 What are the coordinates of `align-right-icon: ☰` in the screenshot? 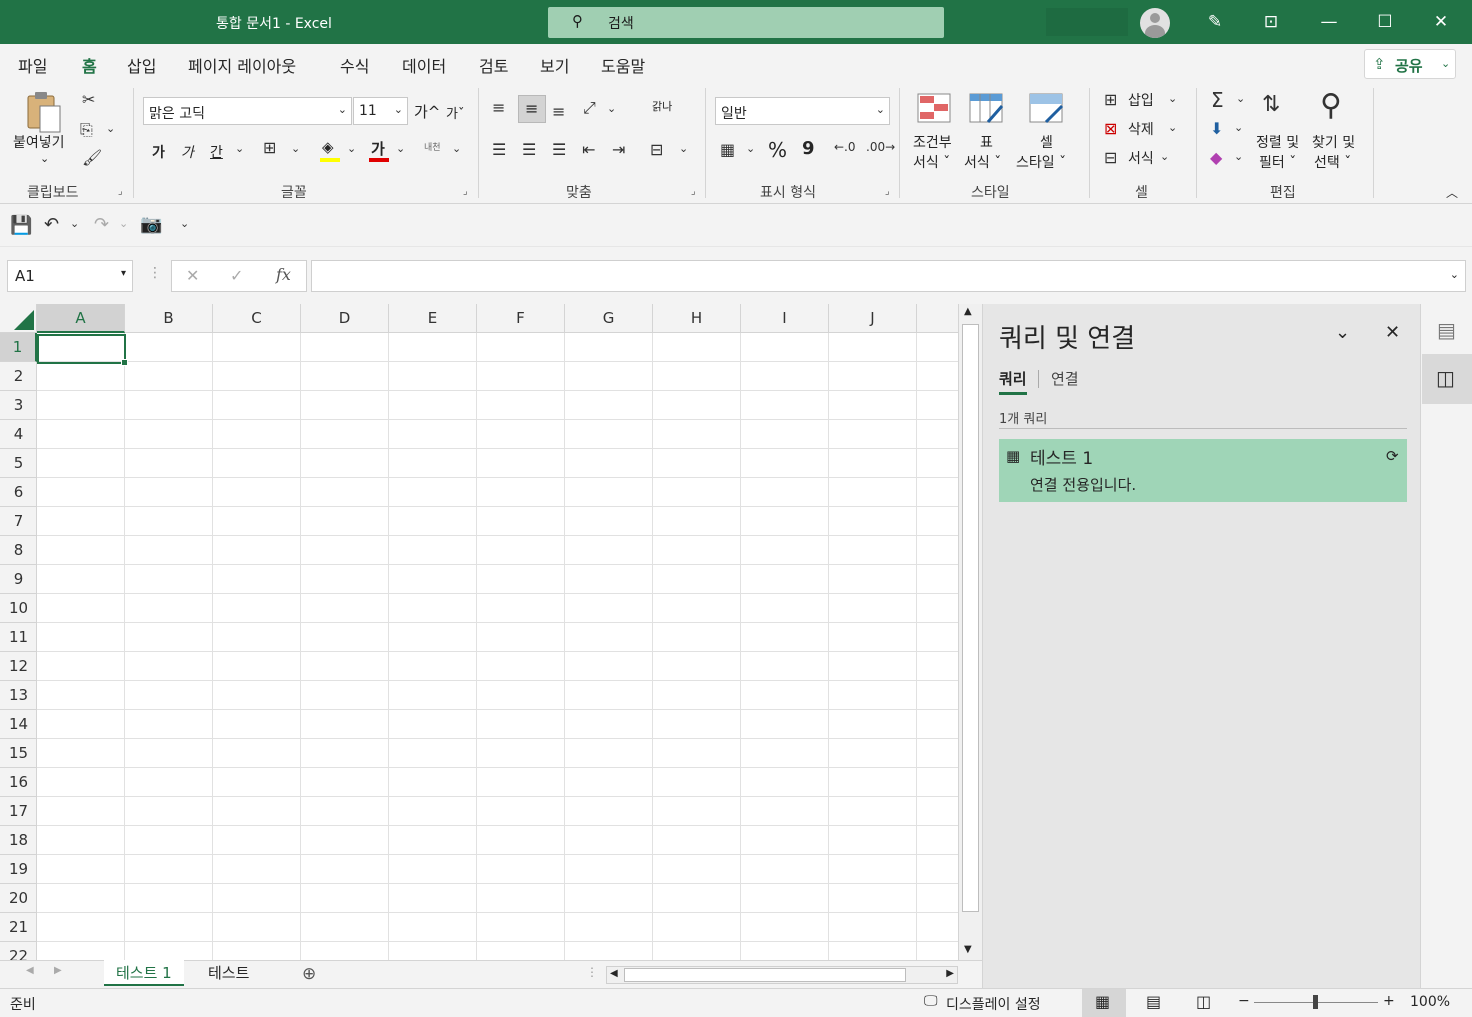 It's located at (559, 149).